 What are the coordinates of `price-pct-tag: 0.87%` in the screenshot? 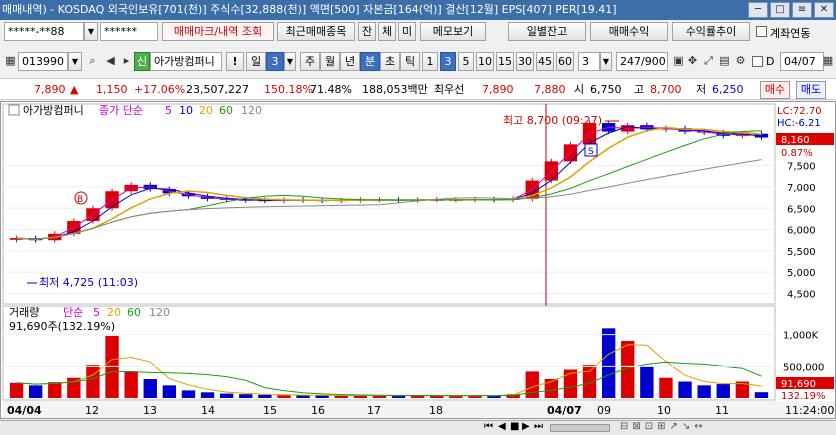 It's located at (797, 153).